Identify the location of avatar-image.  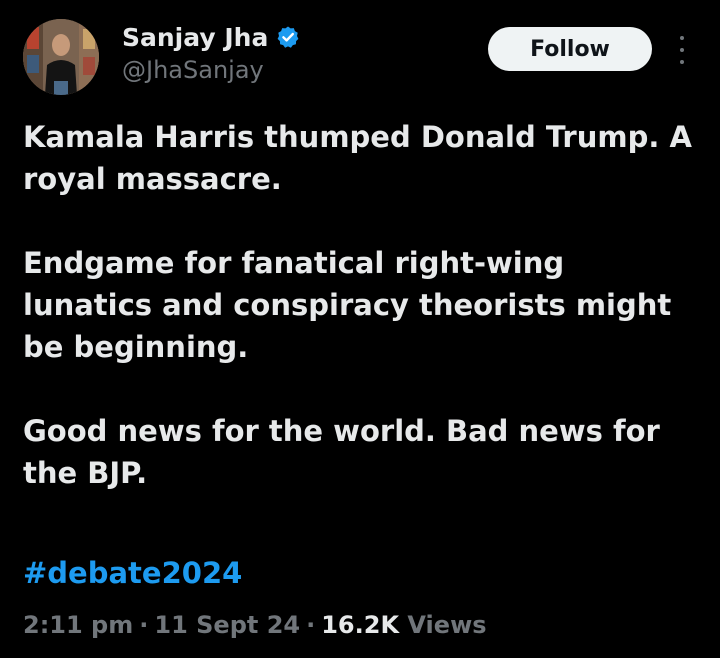
(61, 57).